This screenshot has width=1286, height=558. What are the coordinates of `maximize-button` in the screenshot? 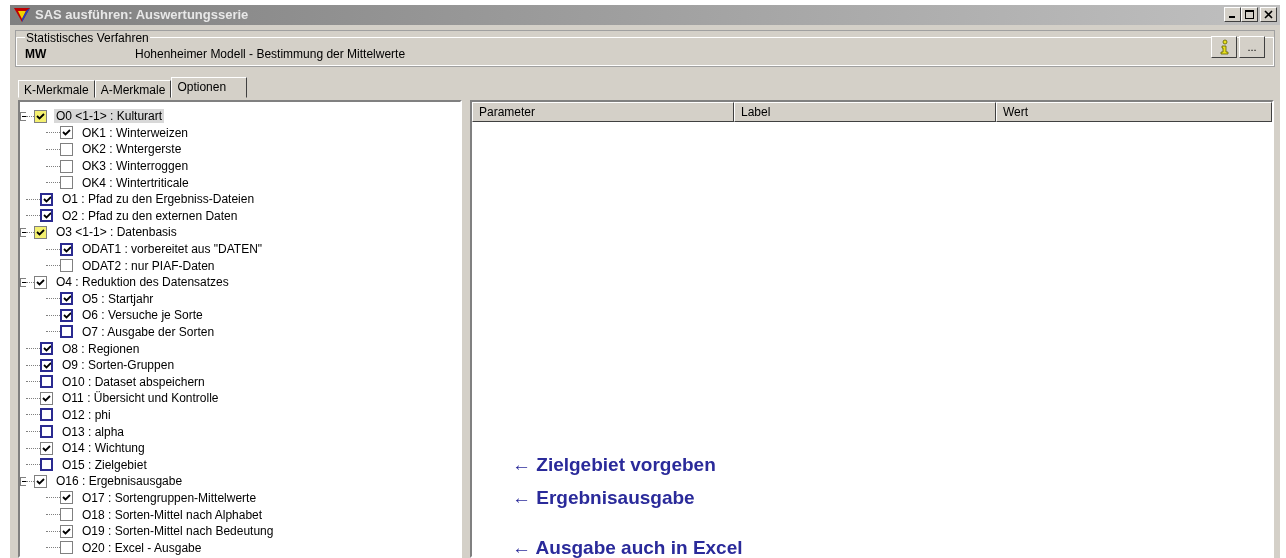 It's located at (1249, 15).